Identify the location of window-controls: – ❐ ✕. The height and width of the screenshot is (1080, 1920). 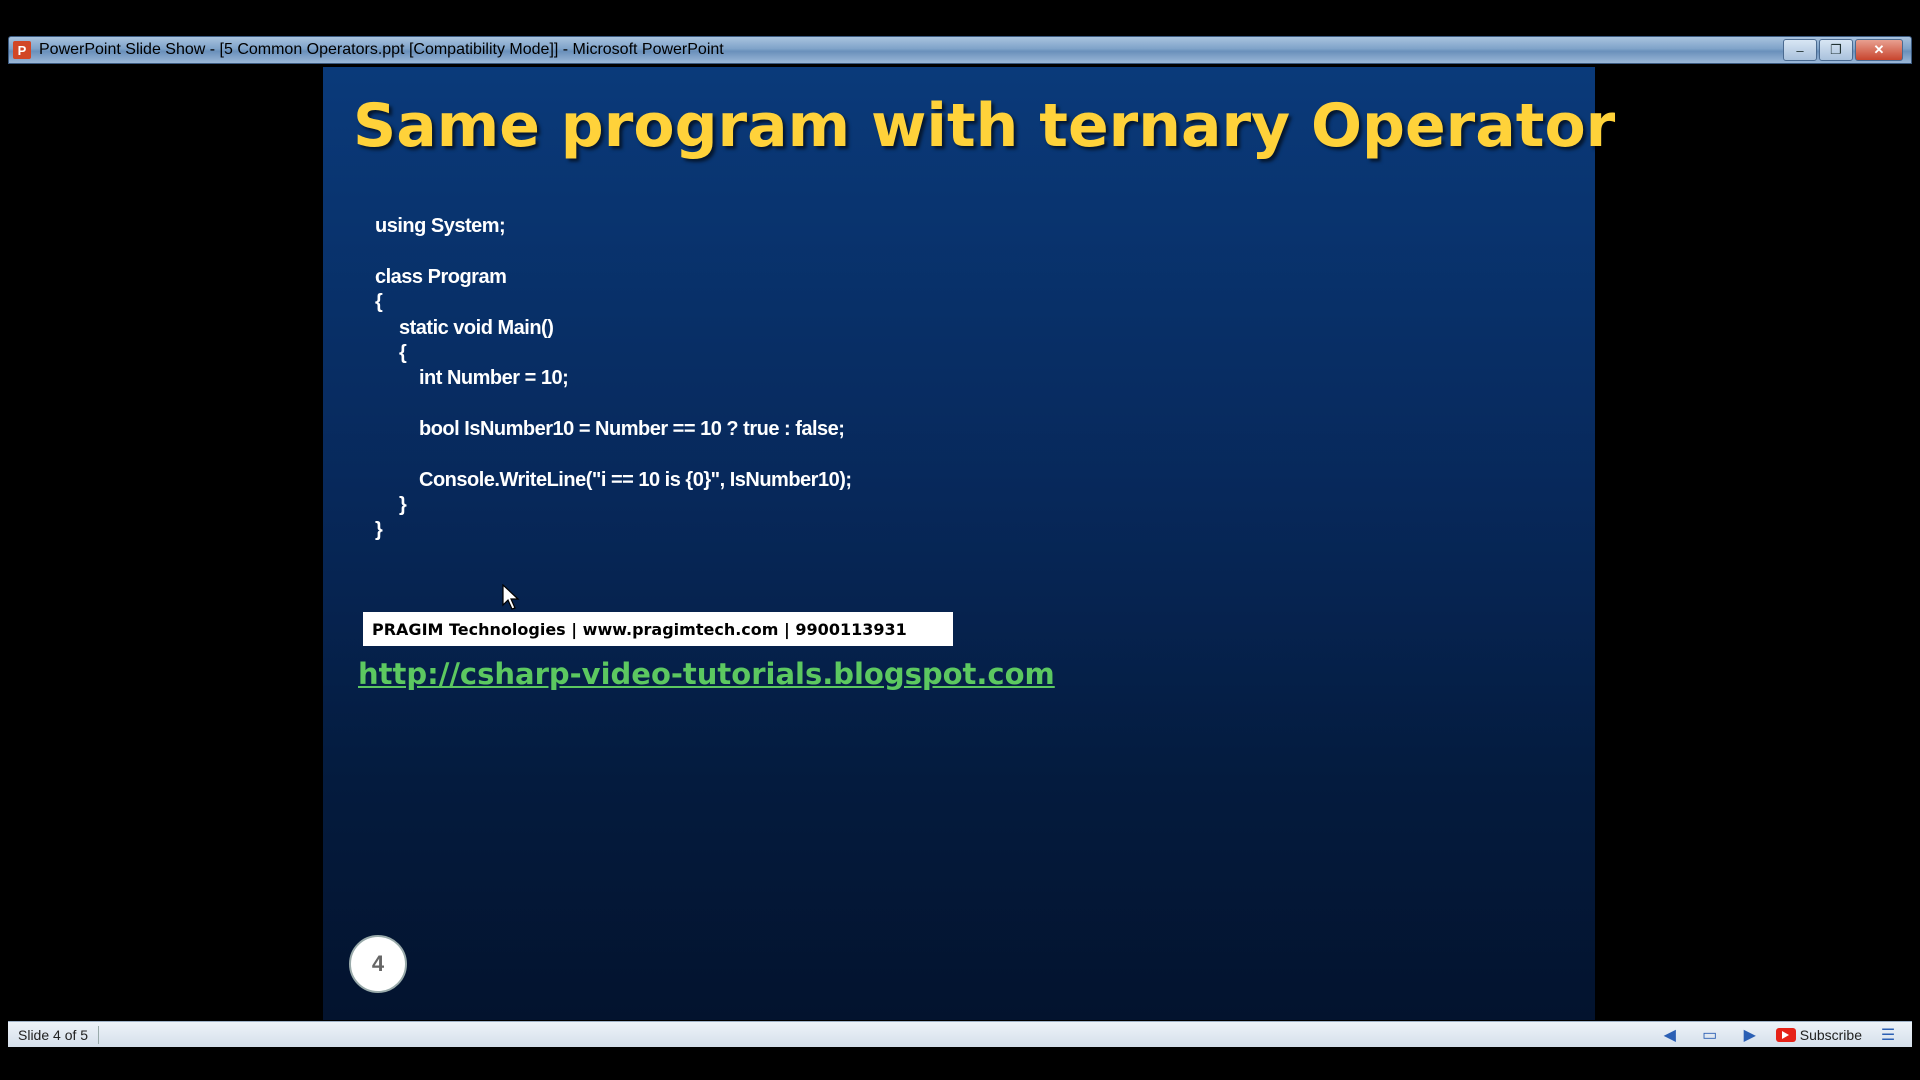
(1843, 50).